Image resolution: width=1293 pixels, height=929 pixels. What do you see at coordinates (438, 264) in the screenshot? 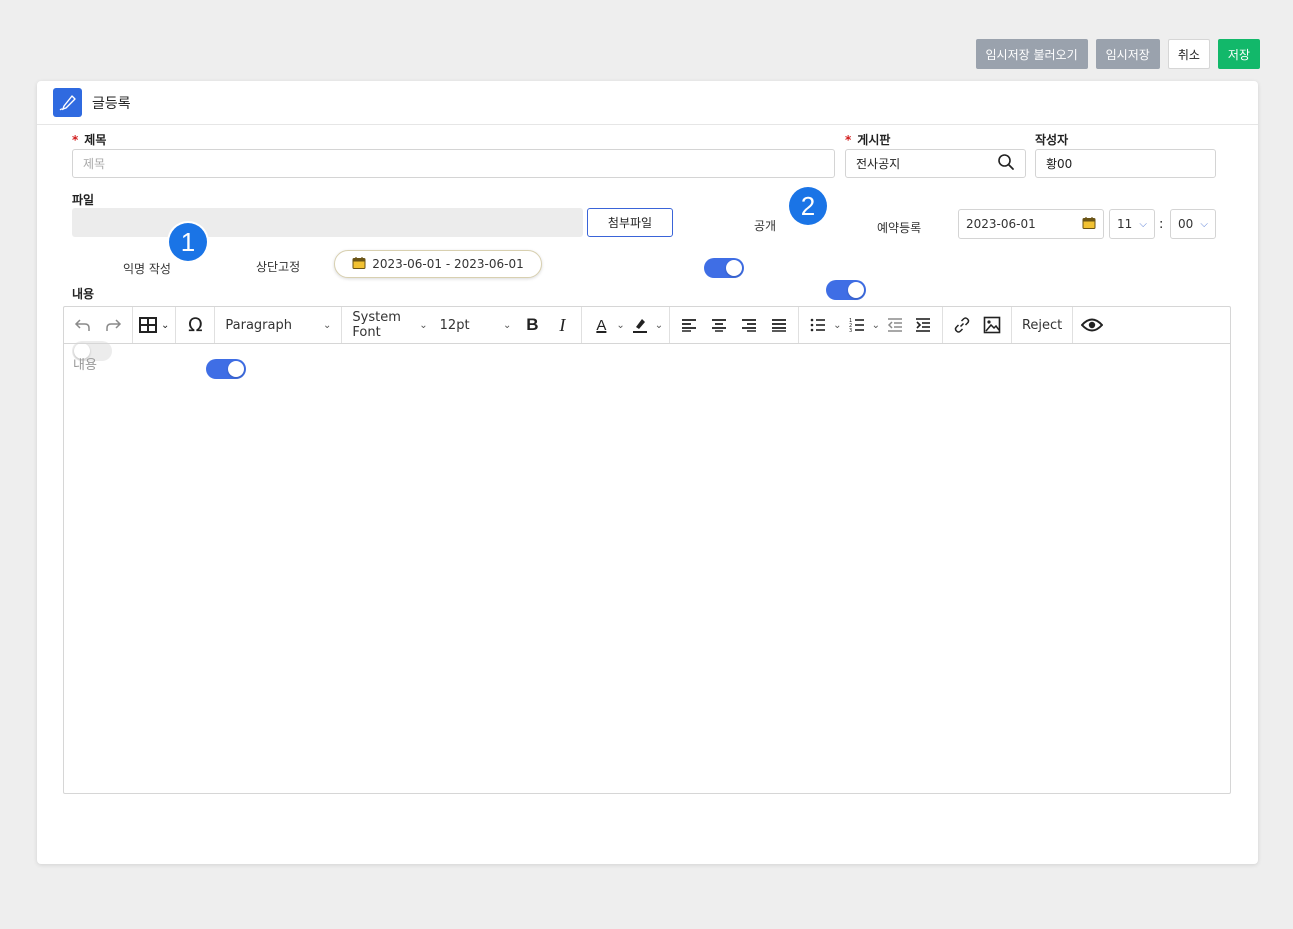
I see `pin-date-range: 2023-06-01 - 2023-06-01` at bounding box center [438, 264].